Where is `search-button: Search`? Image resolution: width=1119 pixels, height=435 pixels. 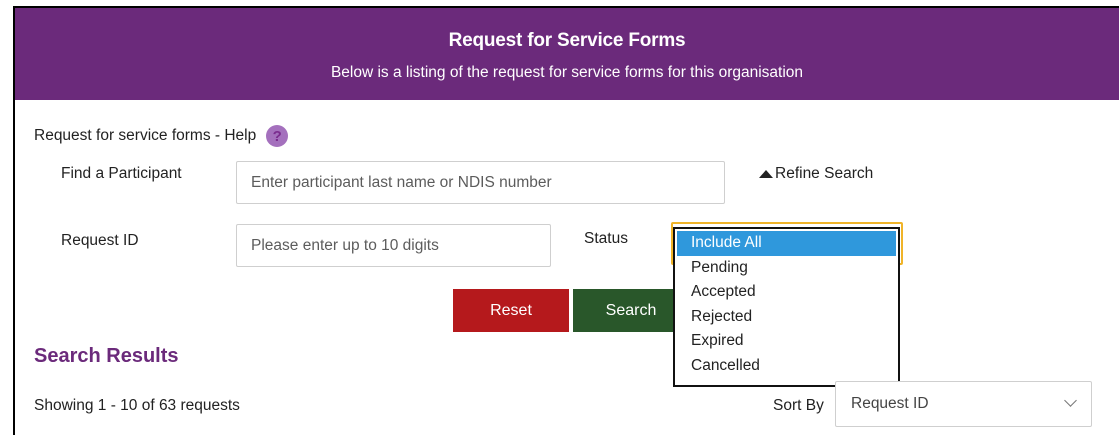
search-button: Search is located at coordinates (631, 310).